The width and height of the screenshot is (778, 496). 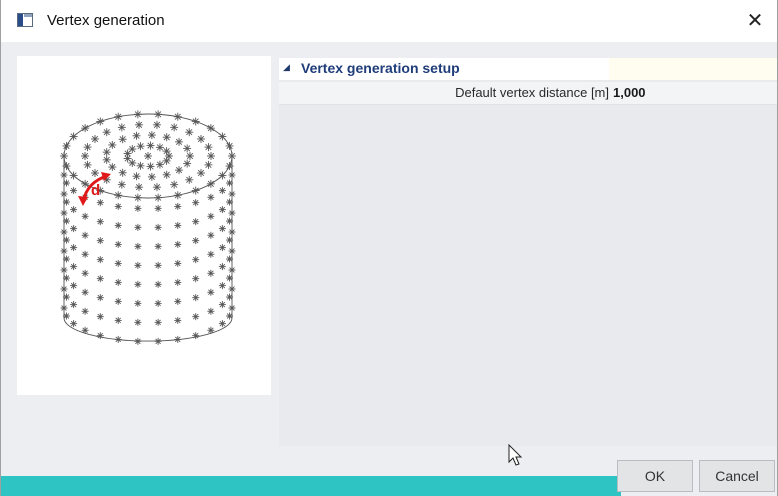 I want to click on cylinder-vertex-preview: d, so click(x=148, y=227).